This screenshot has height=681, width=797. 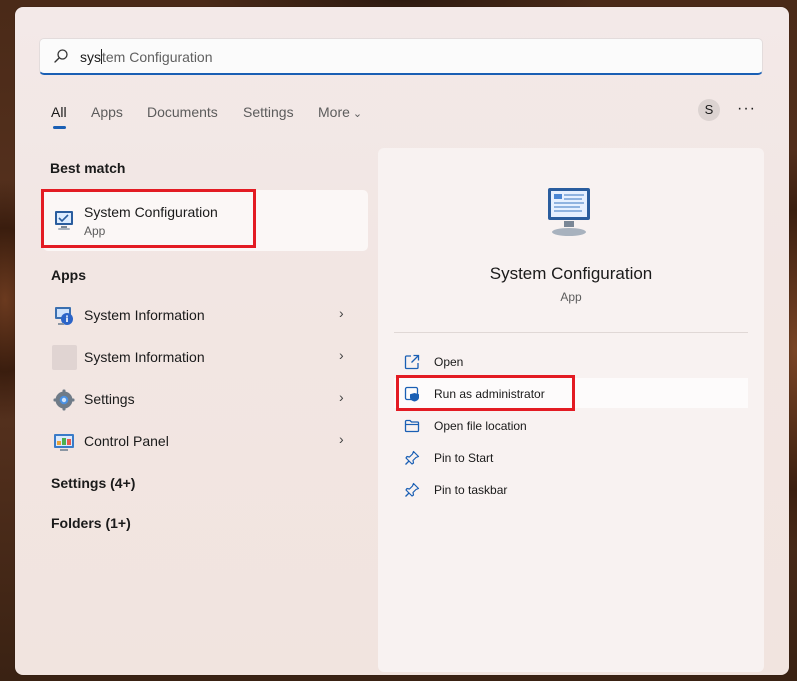 I want to click on app-result-control-panel: Control Panel ›, so click(x=203, y=442).